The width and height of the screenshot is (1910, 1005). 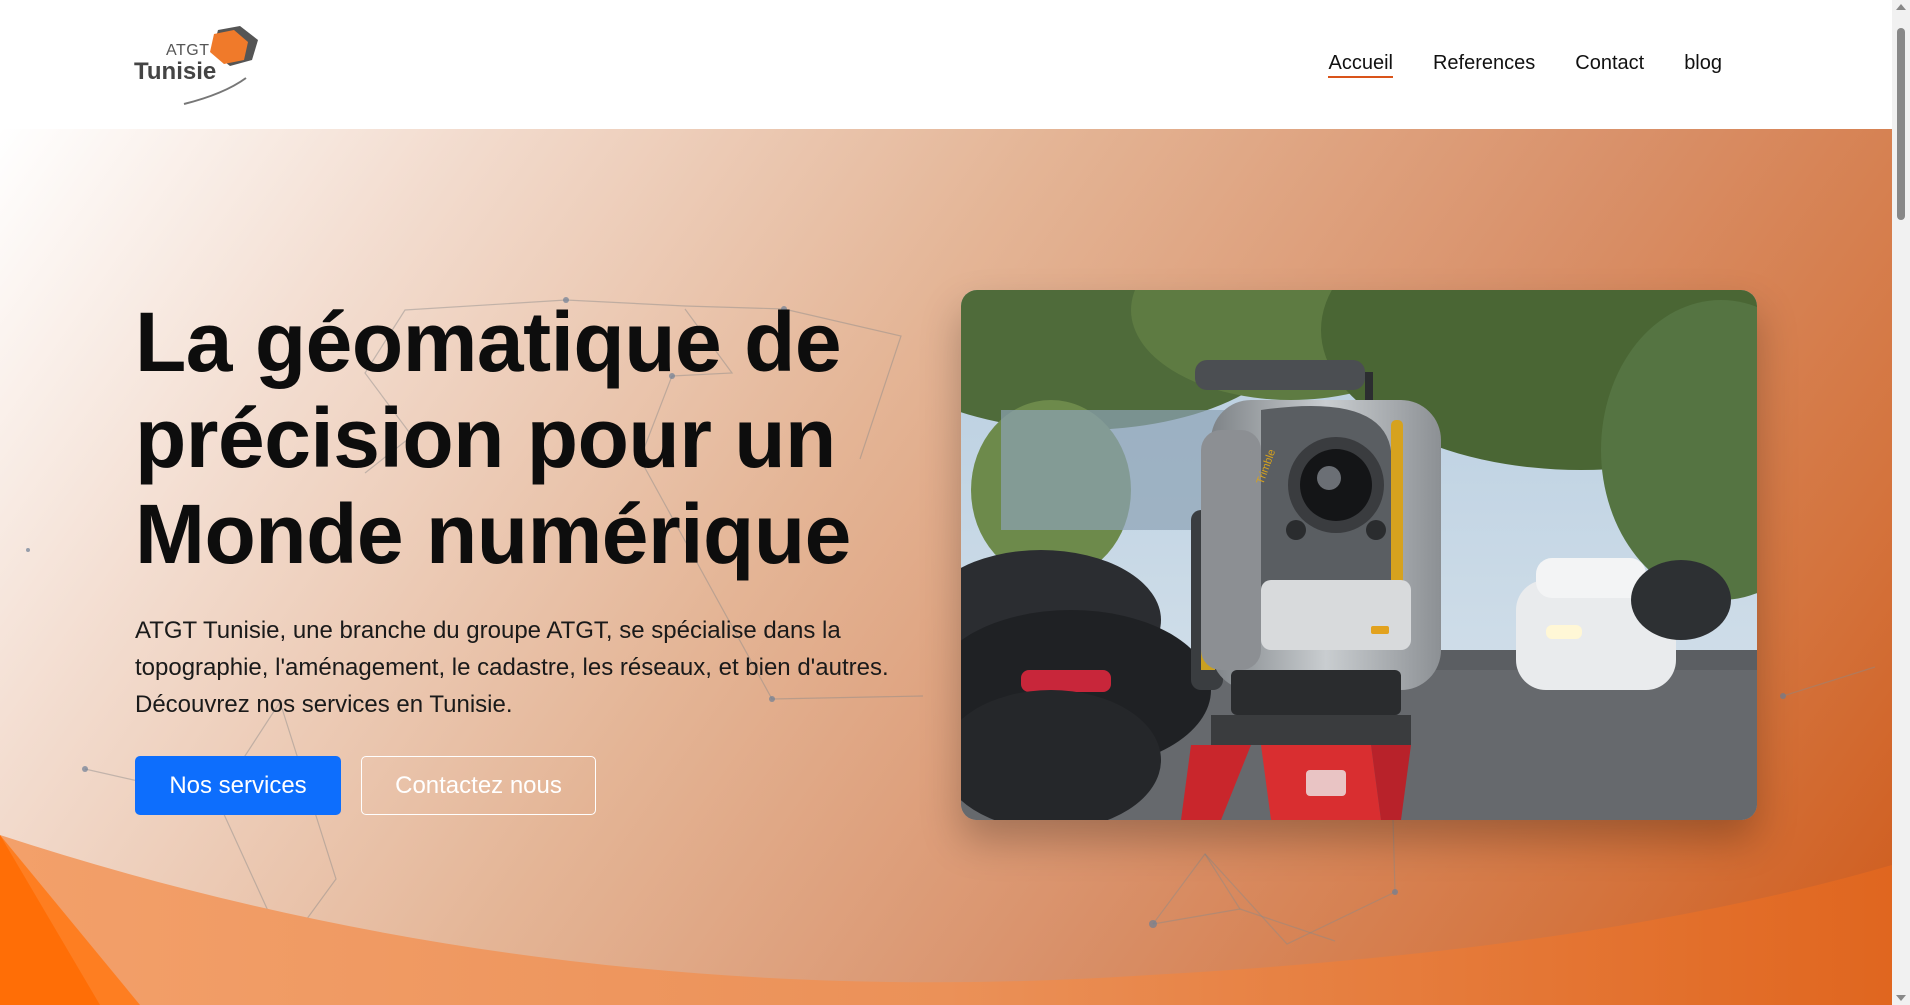 I want to click on contactez-nous-button: Contactez nous, so click(x=478, y=785).